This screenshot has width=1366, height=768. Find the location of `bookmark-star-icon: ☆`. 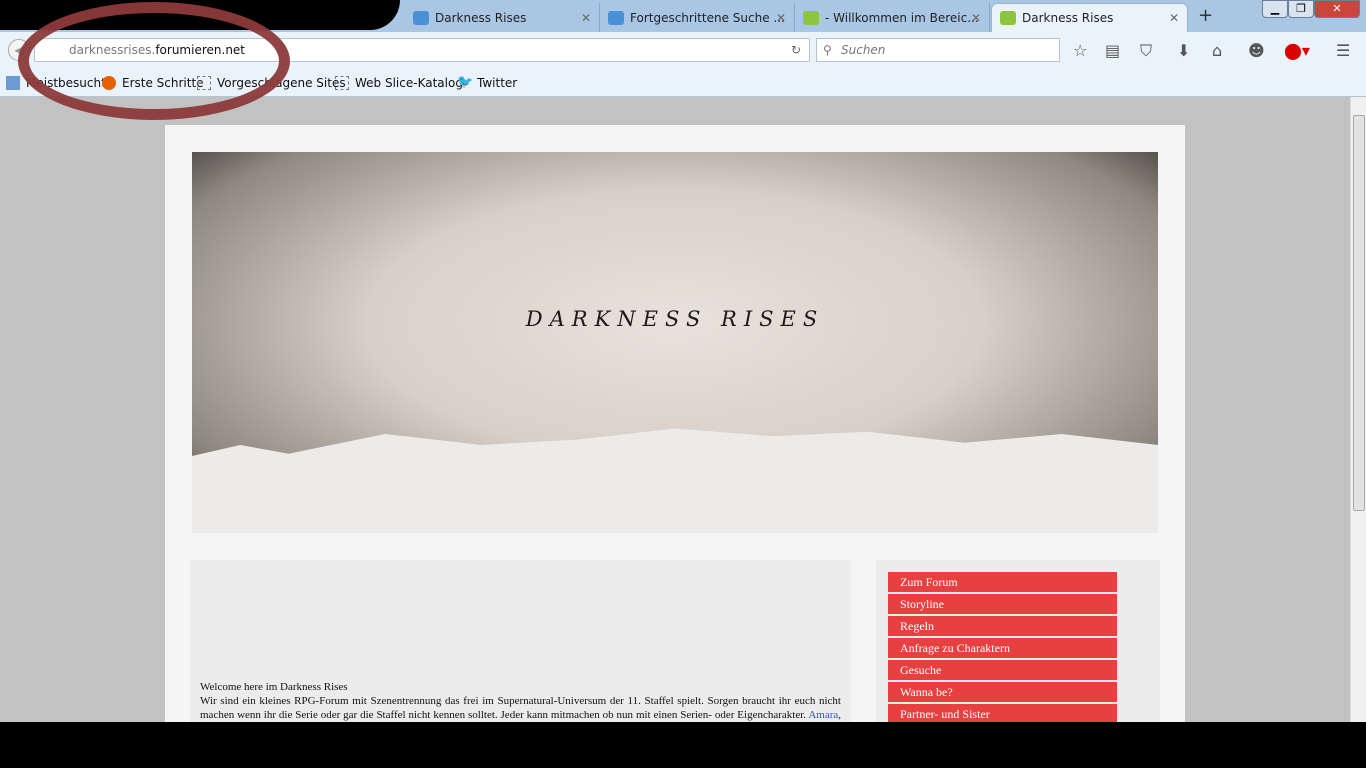

bookmark-star-icon: ☆ is located at coordinates (1080, 50).